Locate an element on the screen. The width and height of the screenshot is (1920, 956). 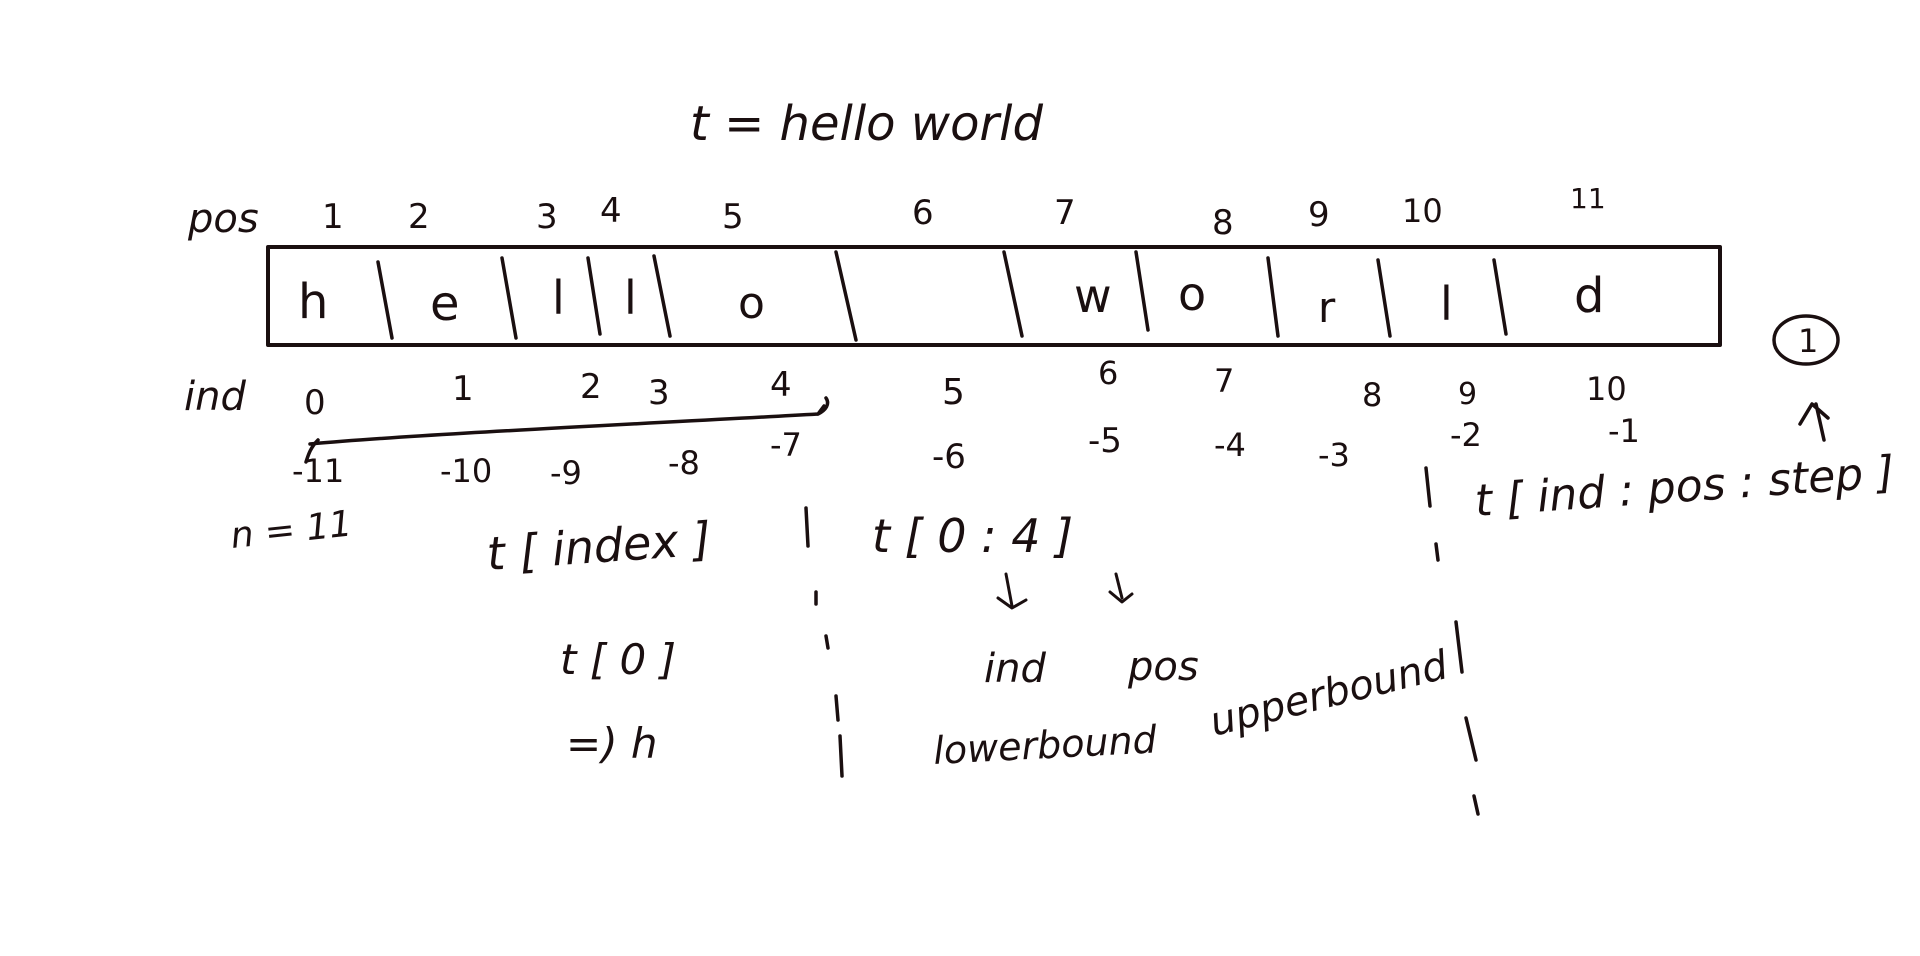
lower-arrow is located at coordinates (1012, 591).